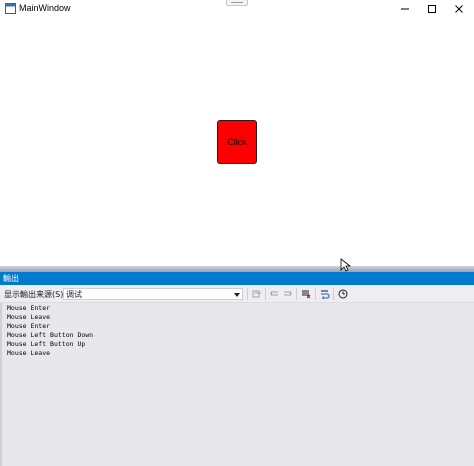 This screenshot has width=474, height=466. Describe the element at coordinates (237, 9) in the screenshot. I see `title-bar: MainWindow` at that location.